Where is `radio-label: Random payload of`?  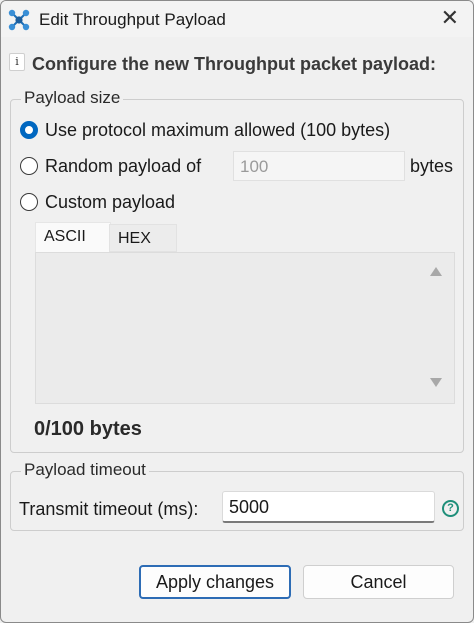
radio-label: Random payload of is located at coordinates (123, 166).